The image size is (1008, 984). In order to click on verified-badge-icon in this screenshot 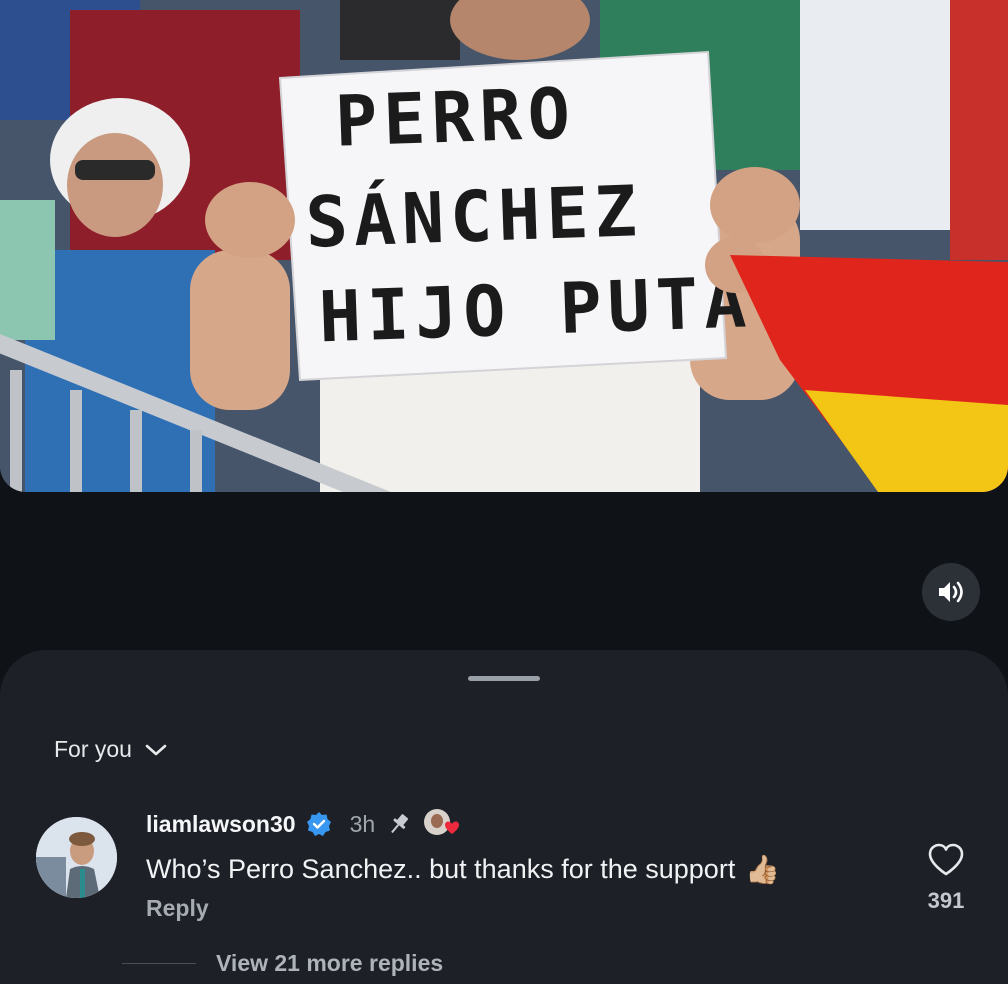, I will do `click(318, 824)`.